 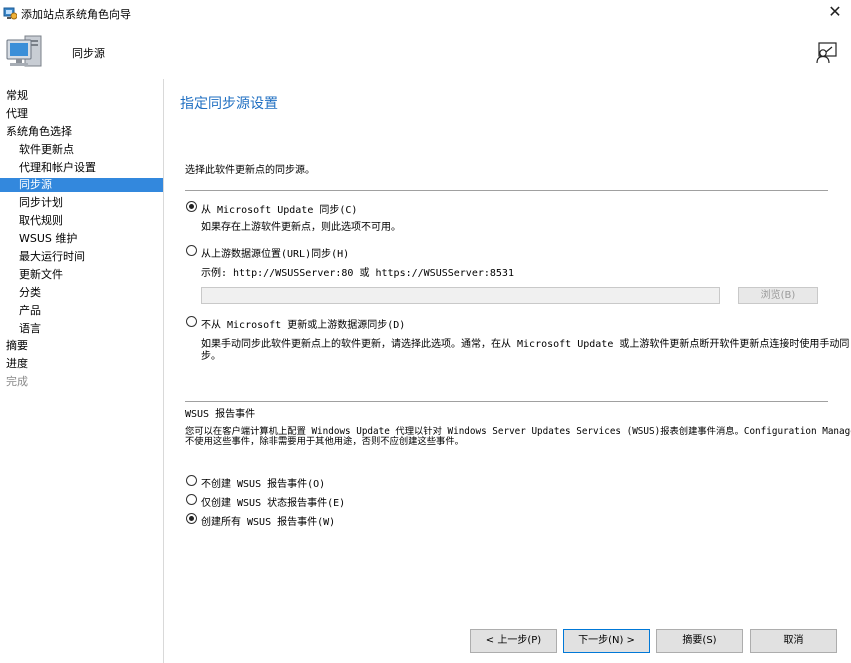 What do you see at coordinates (273, 501) in the screenshot?
I see `wsus-option-label: 仅创建 WSUS 状态报告事件(E)` at bounding box center [273, 501].